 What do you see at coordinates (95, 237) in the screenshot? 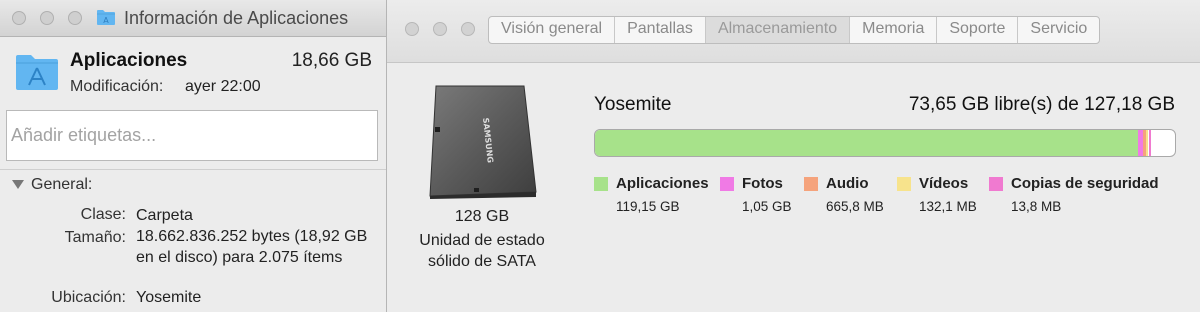
I see `size-label: Tamaño:` at bounding box center [95, 237].